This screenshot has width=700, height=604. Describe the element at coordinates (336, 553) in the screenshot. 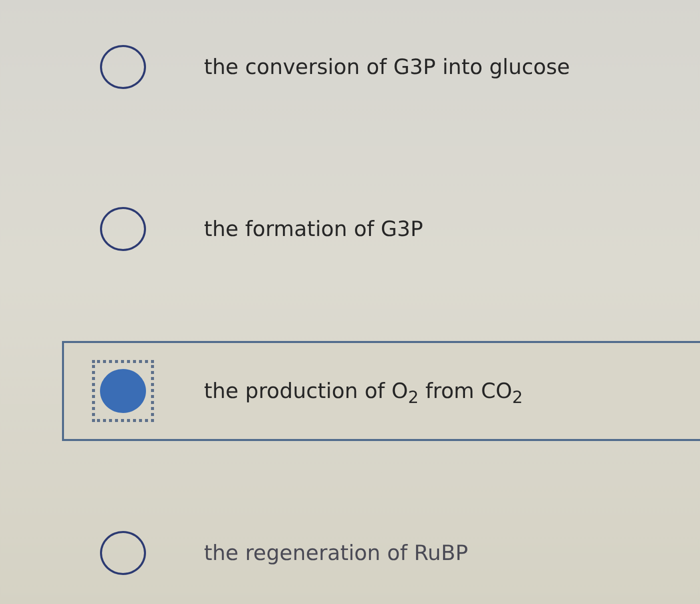

I see `option-text: the regeneration of RuBP` at that location.